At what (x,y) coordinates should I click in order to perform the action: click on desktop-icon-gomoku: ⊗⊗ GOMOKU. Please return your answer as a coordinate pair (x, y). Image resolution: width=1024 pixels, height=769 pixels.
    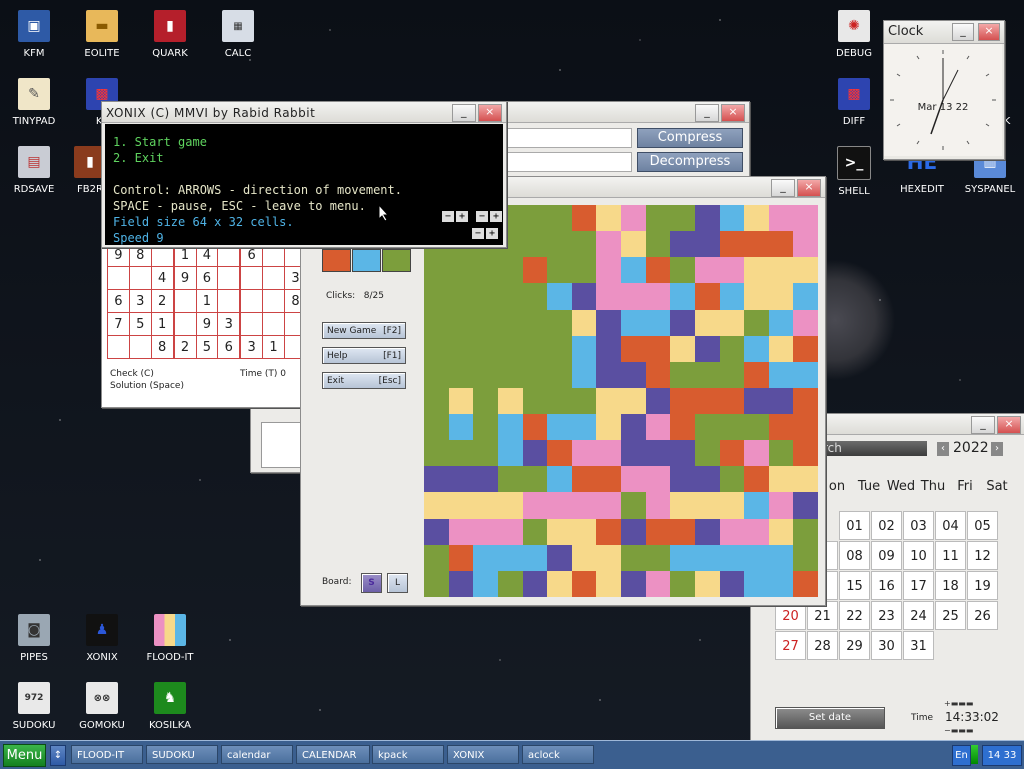
    Looking at the image, I should click on (102, 706).